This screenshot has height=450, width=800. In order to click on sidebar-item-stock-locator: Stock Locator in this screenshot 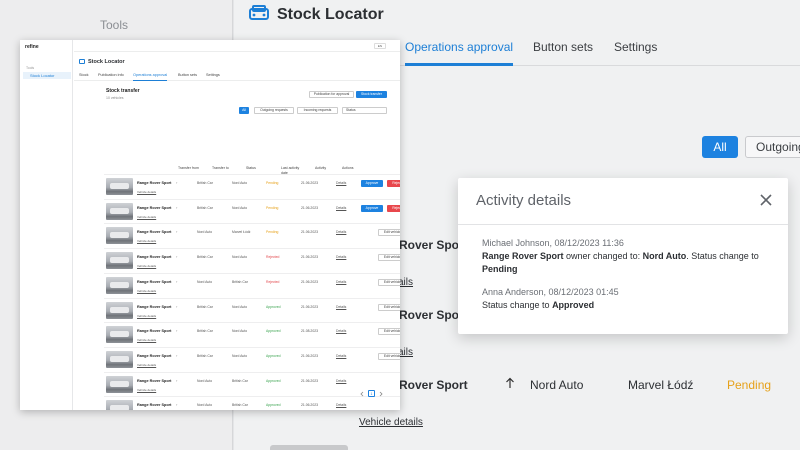, I will do `click(47, 75)`.